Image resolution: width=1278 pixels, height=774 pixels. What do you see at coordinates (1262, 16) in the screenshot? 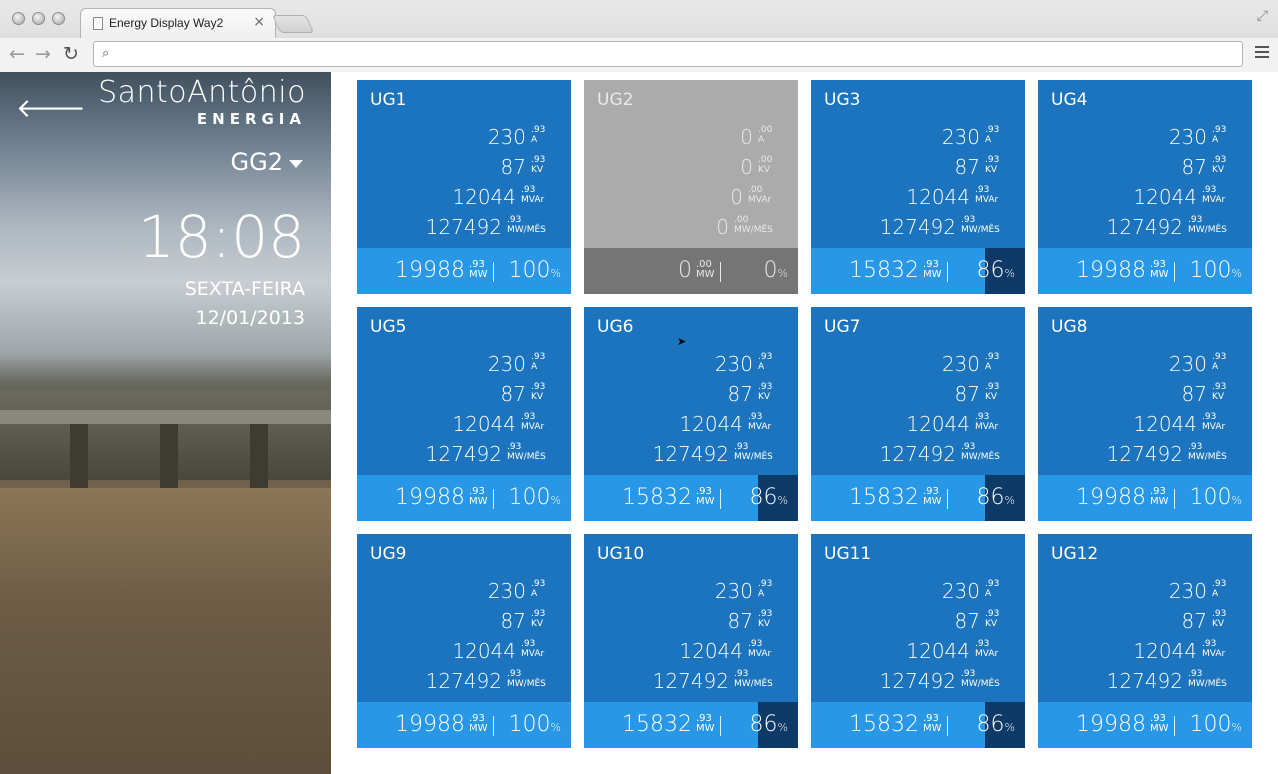
I see `fullscreen-icon: ⤢` at bounding box center [1262, 16].